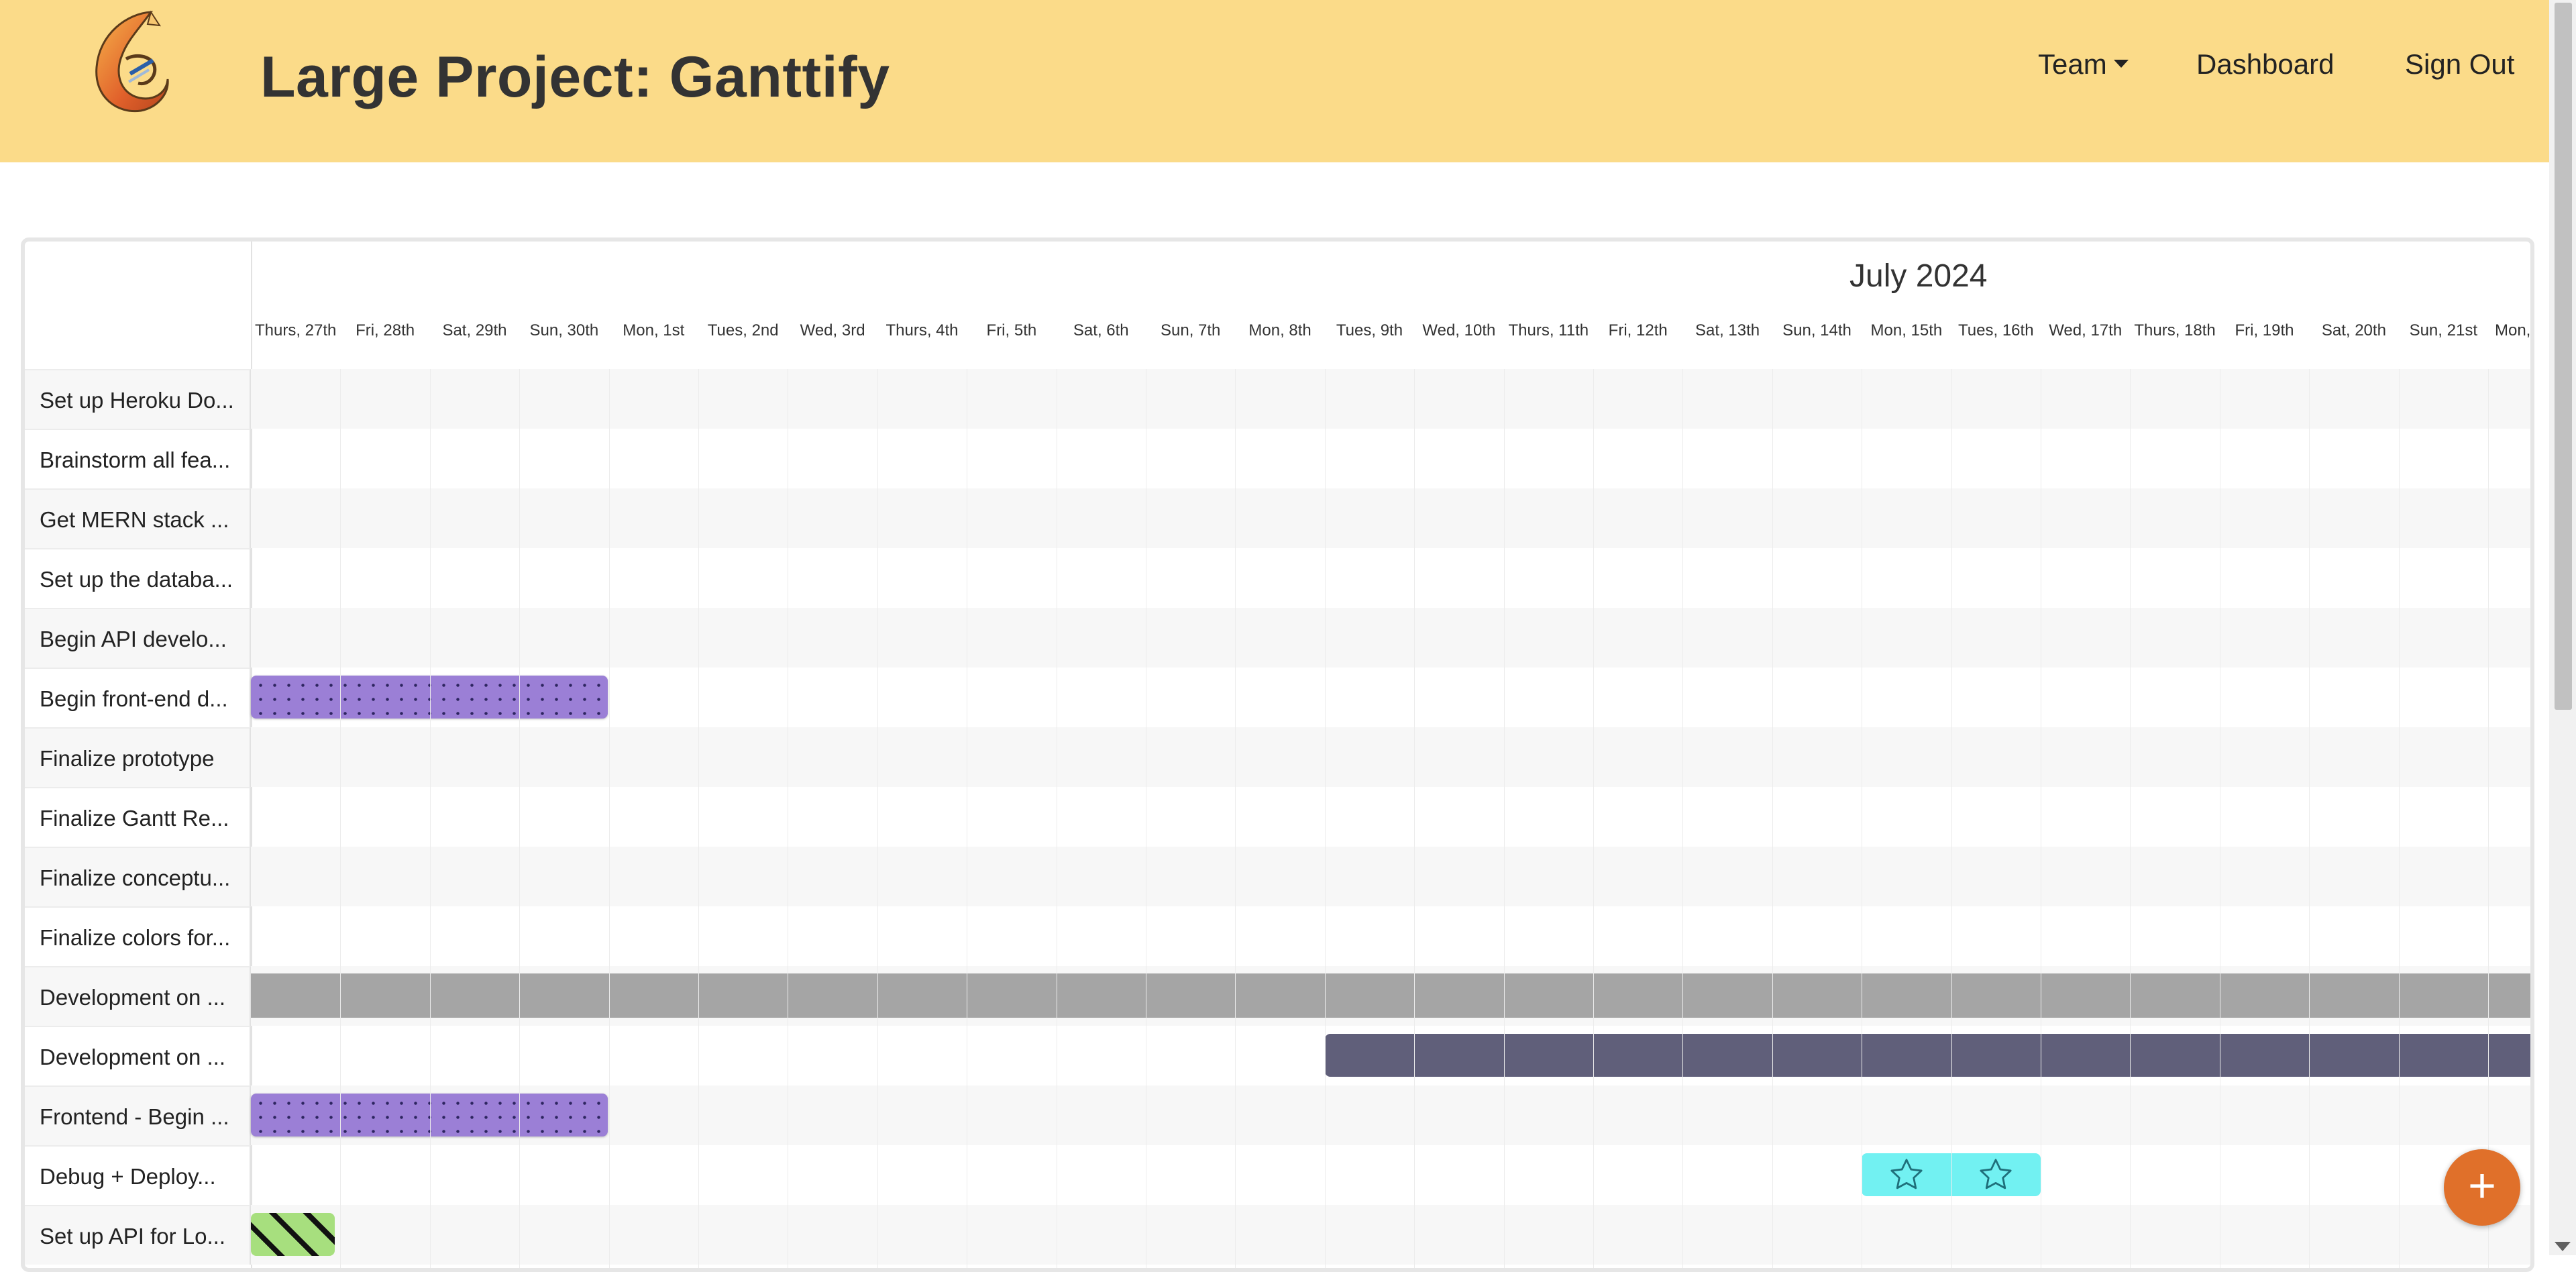  What do you see at coordinates (2086, 330) in the screenshot?
I see `day-header: Wed, 17th` at bounding box center [2086, 330].